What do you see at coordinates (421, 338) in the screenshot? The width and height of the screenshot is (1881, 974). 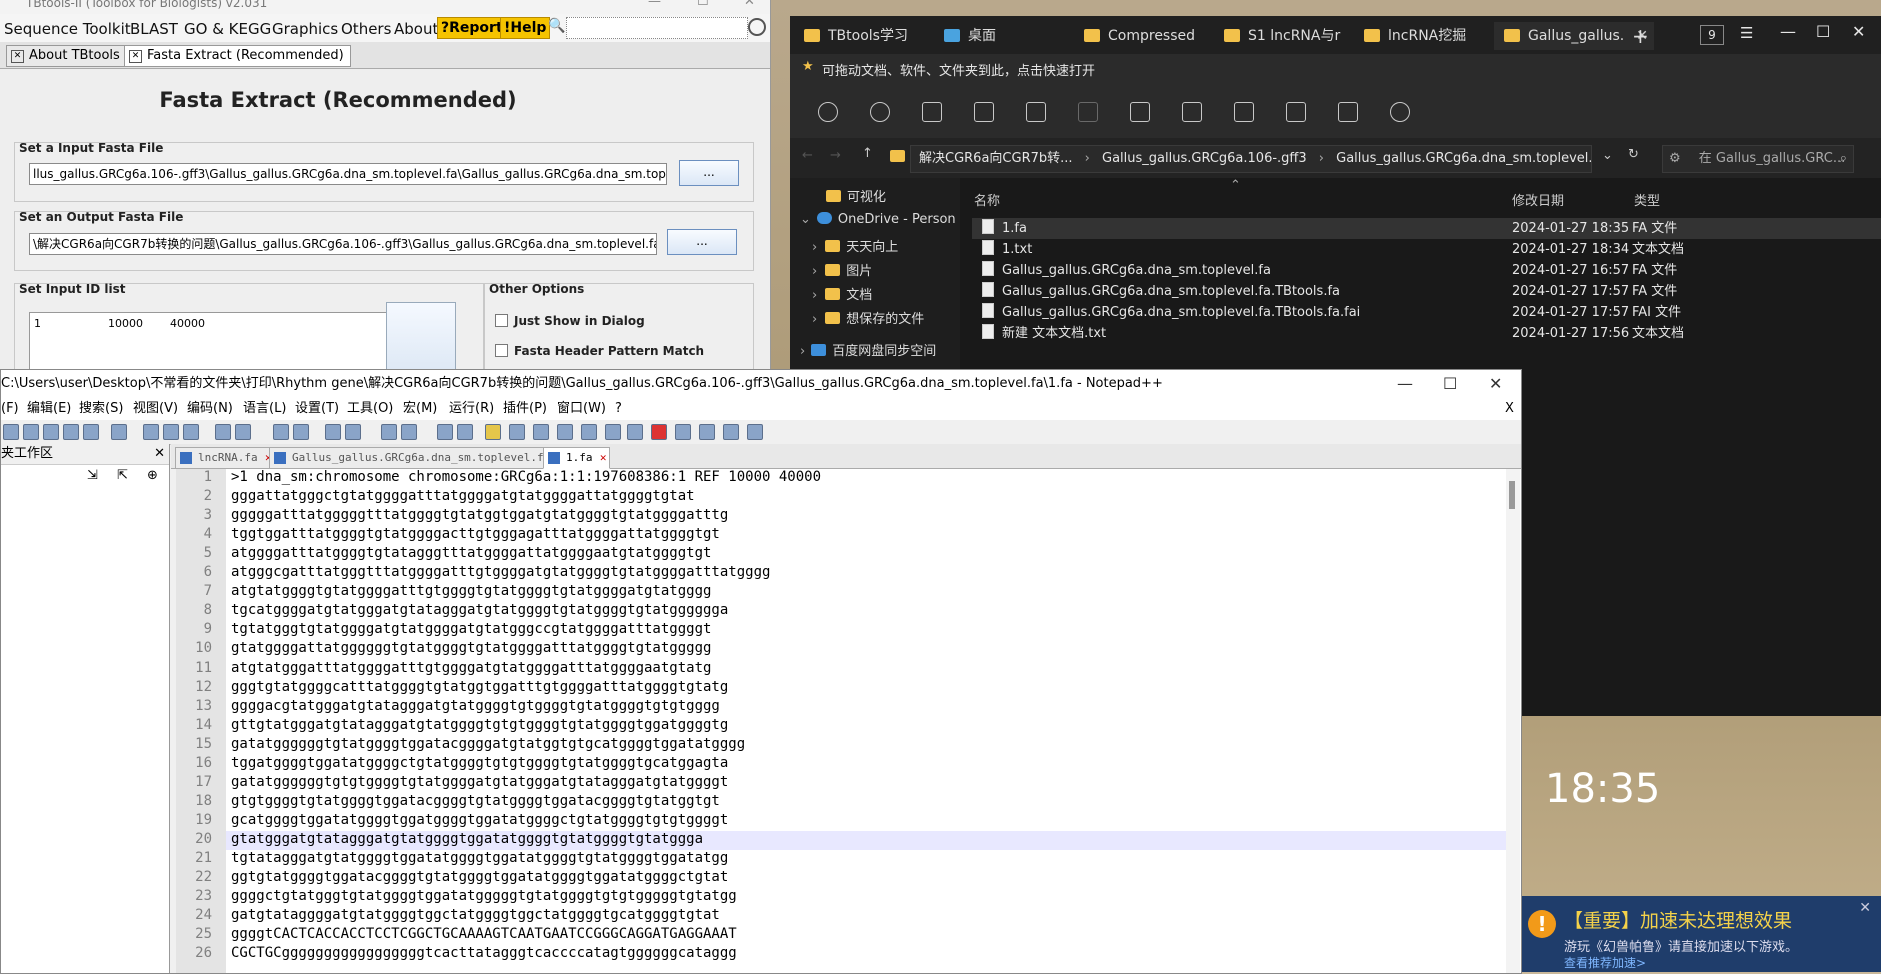 I see `id-list-side-button` at bounding box center [421, 338].